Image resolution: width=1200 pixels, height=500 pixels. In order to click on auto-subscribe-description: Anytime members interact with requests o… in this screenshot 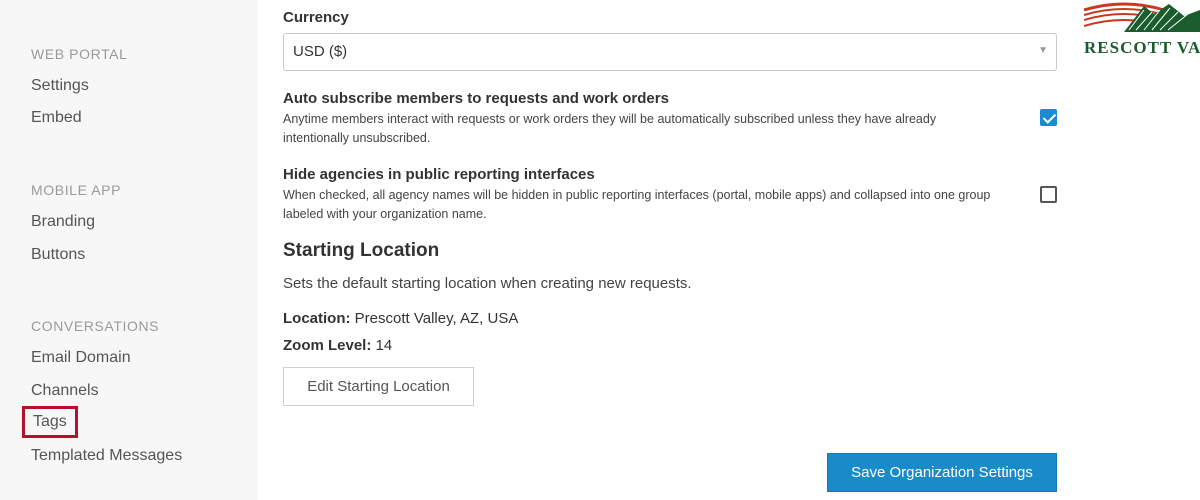, I will do `click(610, 128)`.